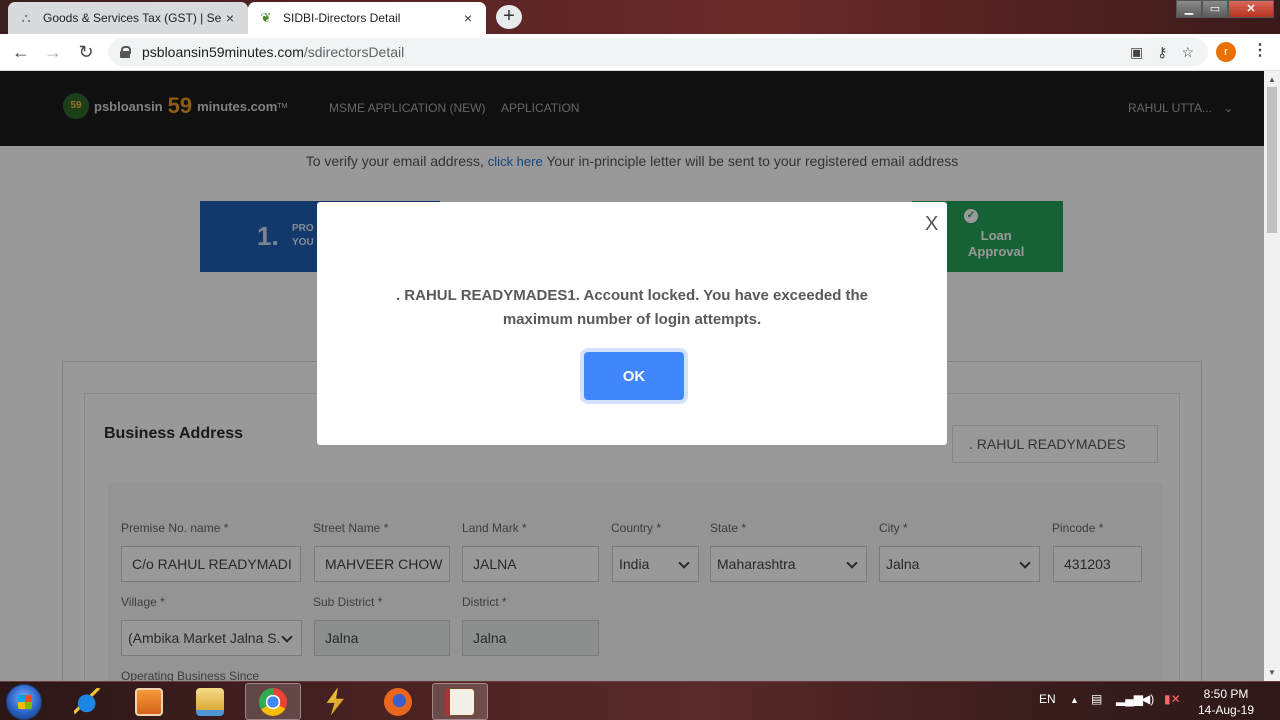 This screenshot has width=1280, height=720. Describe the element at coordinates (1272, 79) in the screenshot. I see `scroll-up-icon: ▲` at that location.